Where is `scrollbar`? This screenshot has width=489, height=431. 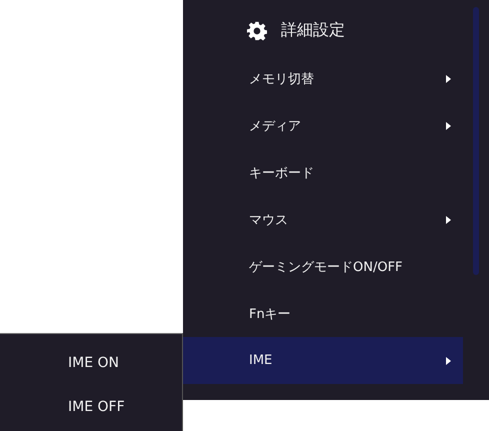 scrollbar is located at coordinates (476, 141).